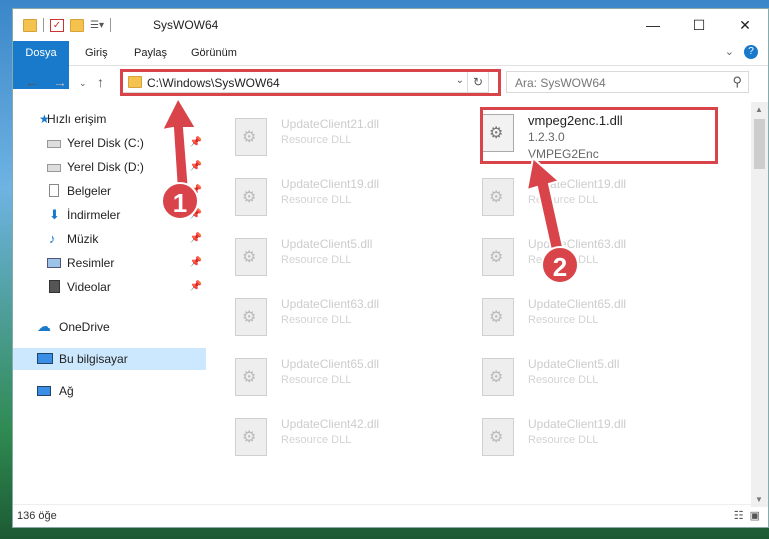 The width and height of the screenshot is (769, 539). Describe the element at coordinates (66, 391) in the screenshot. I see `sidebar-item-label: Ağ` at that location.